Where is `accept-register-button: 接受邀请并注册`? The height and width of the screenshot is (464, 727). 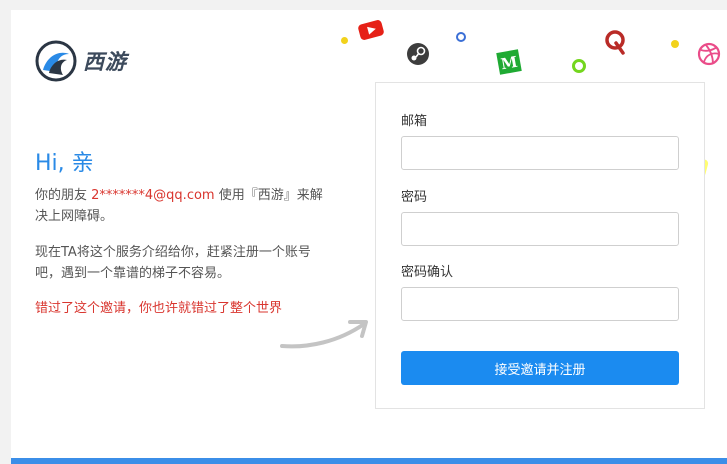 accept-register-button: 接受邀请并注册 is located at coordinates (540, 368).